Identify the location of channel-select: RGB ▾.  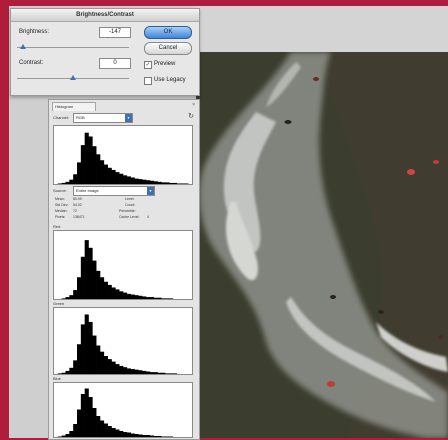
(103, 118).